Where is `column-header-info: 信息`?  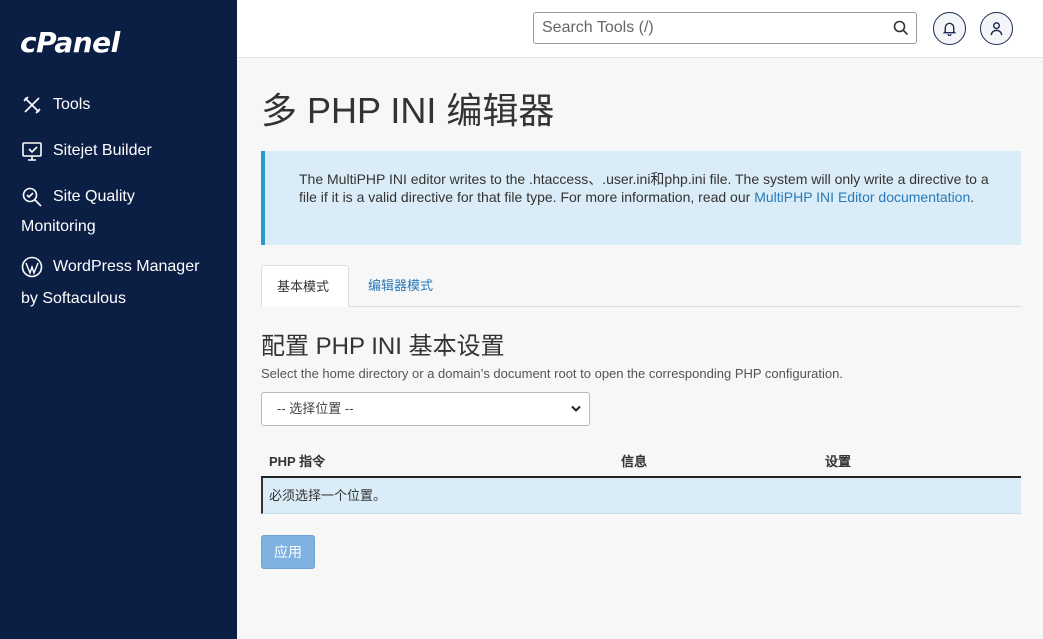 column-header-info: 信息 is located at coordinates (634, 461).